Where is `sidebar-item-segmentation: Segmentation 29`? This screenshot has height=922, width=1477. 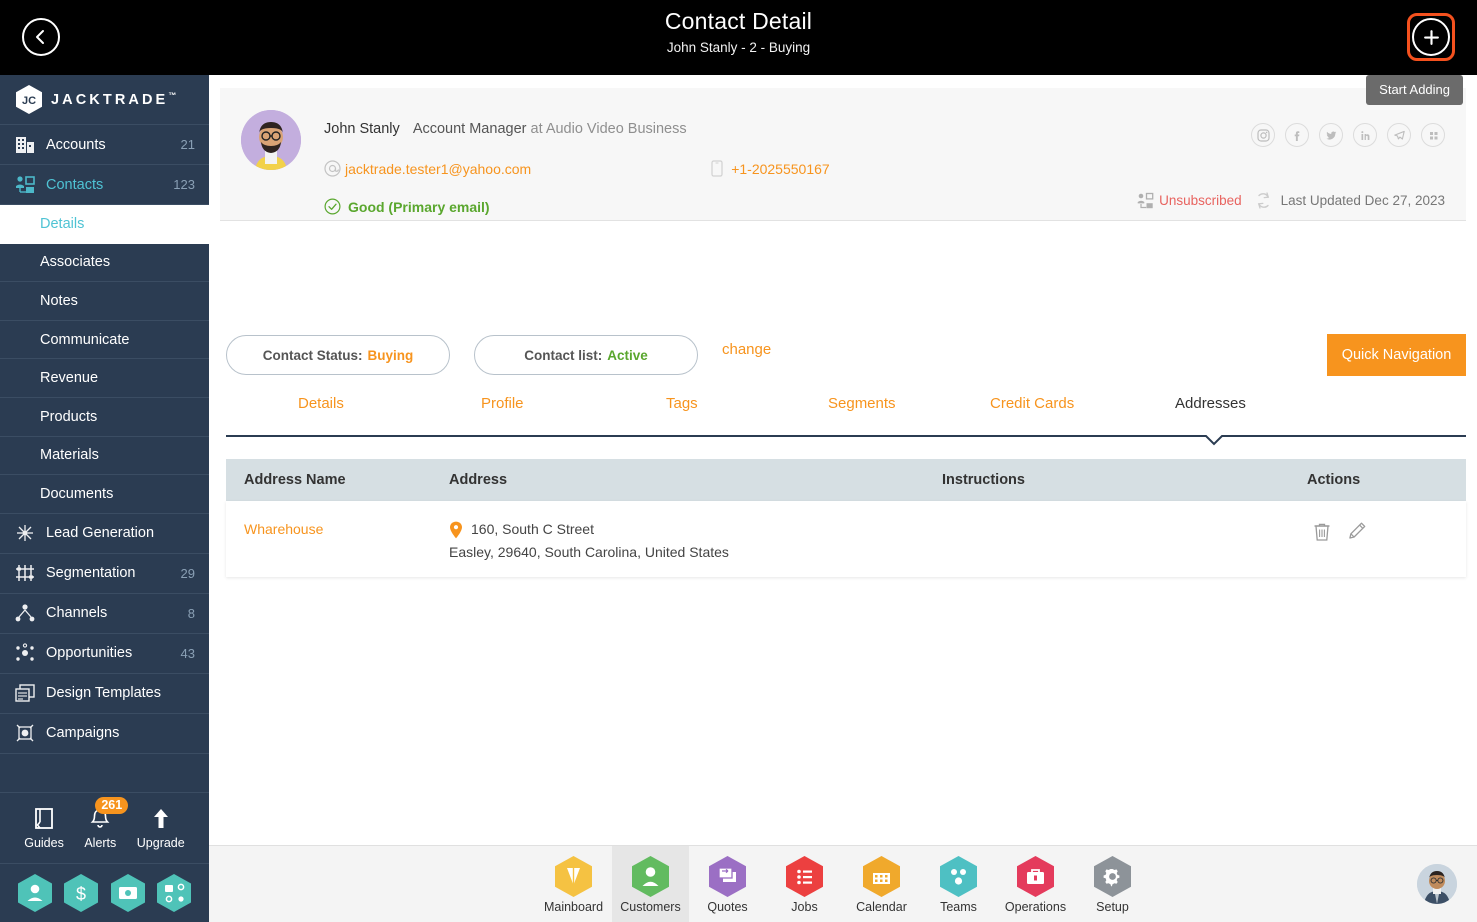 sidebar-item-segmentation: Segmentation 29 is located at coordinates (104, 574).